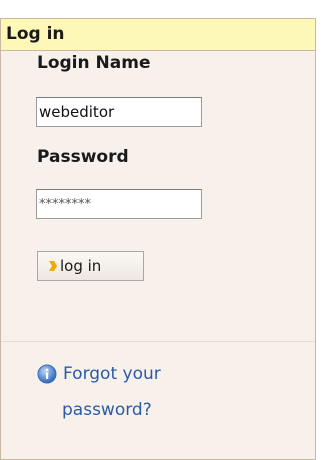 Image resolution: width=321 pixels, height=460 pixels. I want to click on arrow-icon, so click(53, 266).